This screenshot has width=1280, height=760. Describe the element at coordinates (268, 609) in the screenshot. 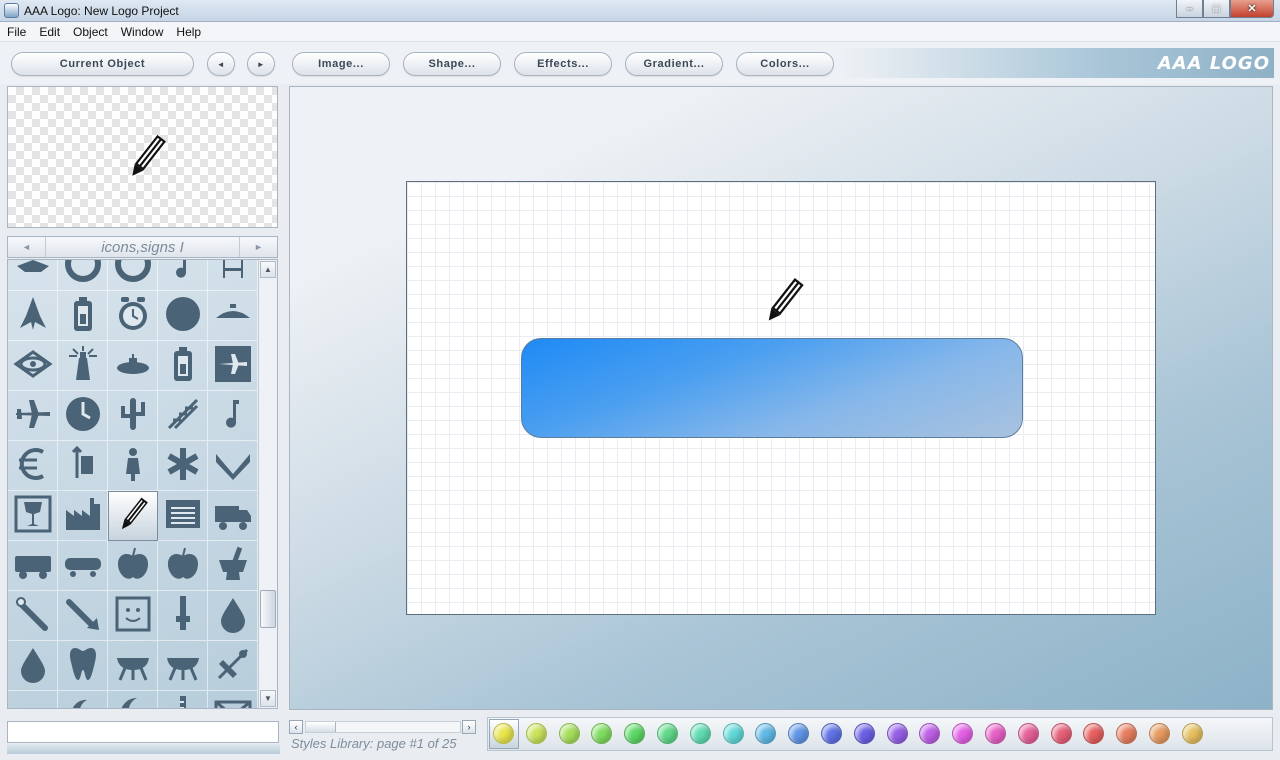

I see `scroll-thumb` at that location.